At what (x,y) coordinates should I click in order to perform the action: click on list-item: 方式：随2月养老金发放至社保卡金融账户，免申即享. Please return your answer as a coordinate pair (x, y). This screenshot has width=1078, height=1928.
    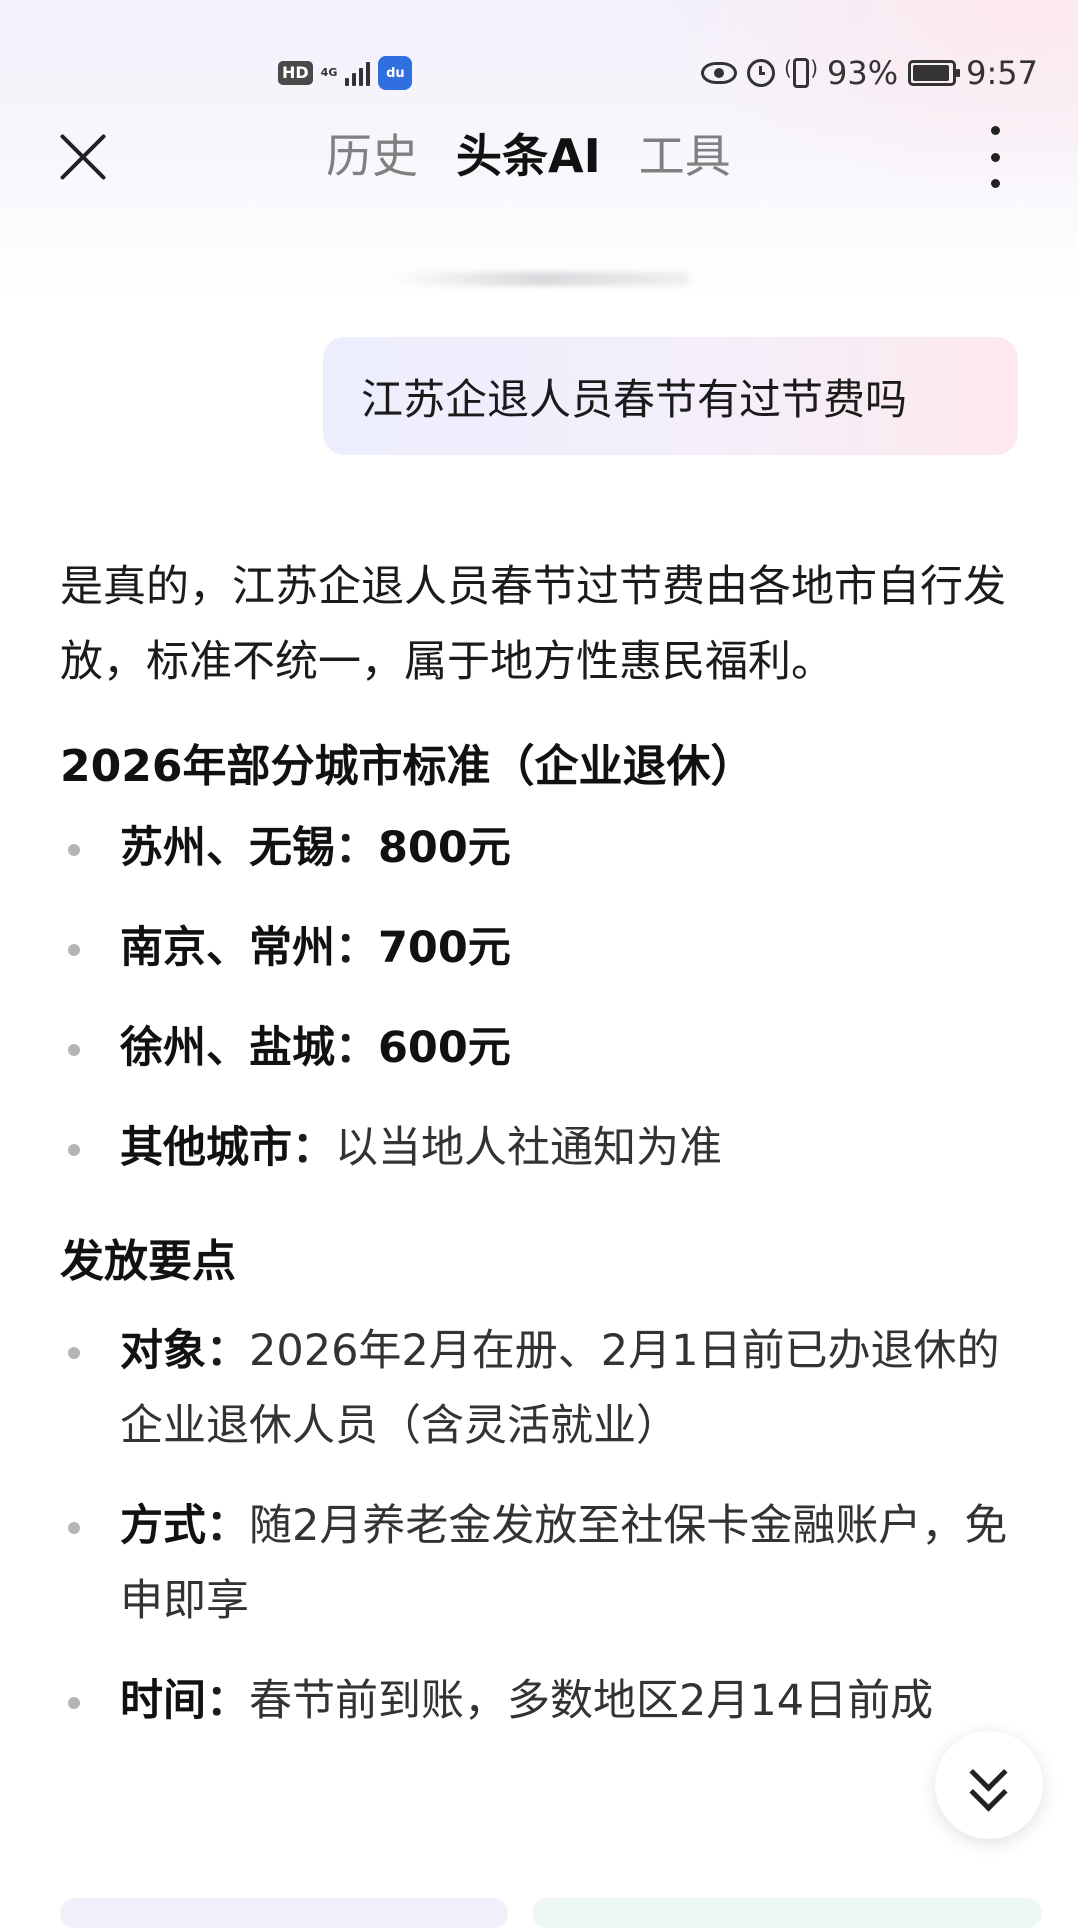
    Looking at the image, I should click on (550, 1564).